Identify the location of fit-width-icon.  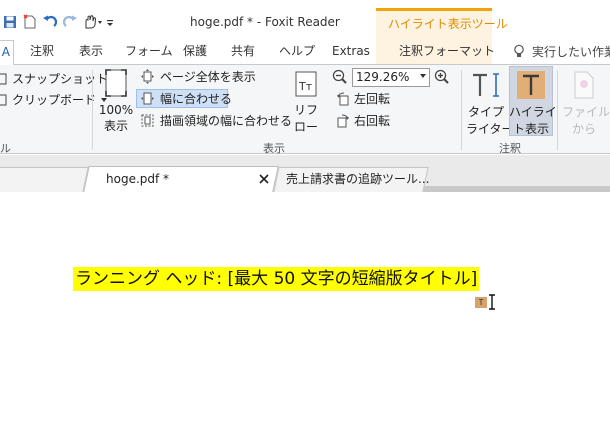
(147, 98).